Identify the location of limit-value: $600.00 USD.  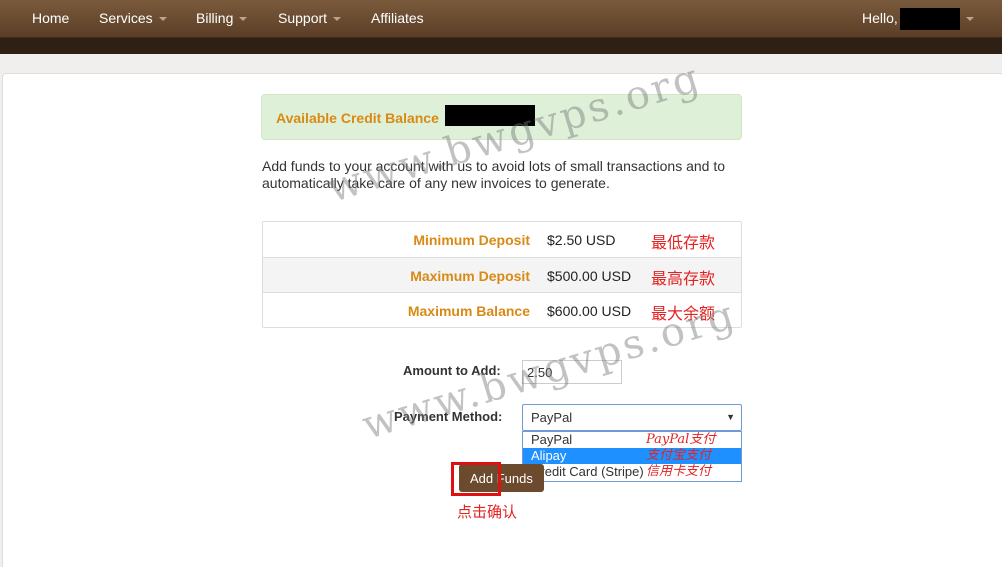
(589, 311).